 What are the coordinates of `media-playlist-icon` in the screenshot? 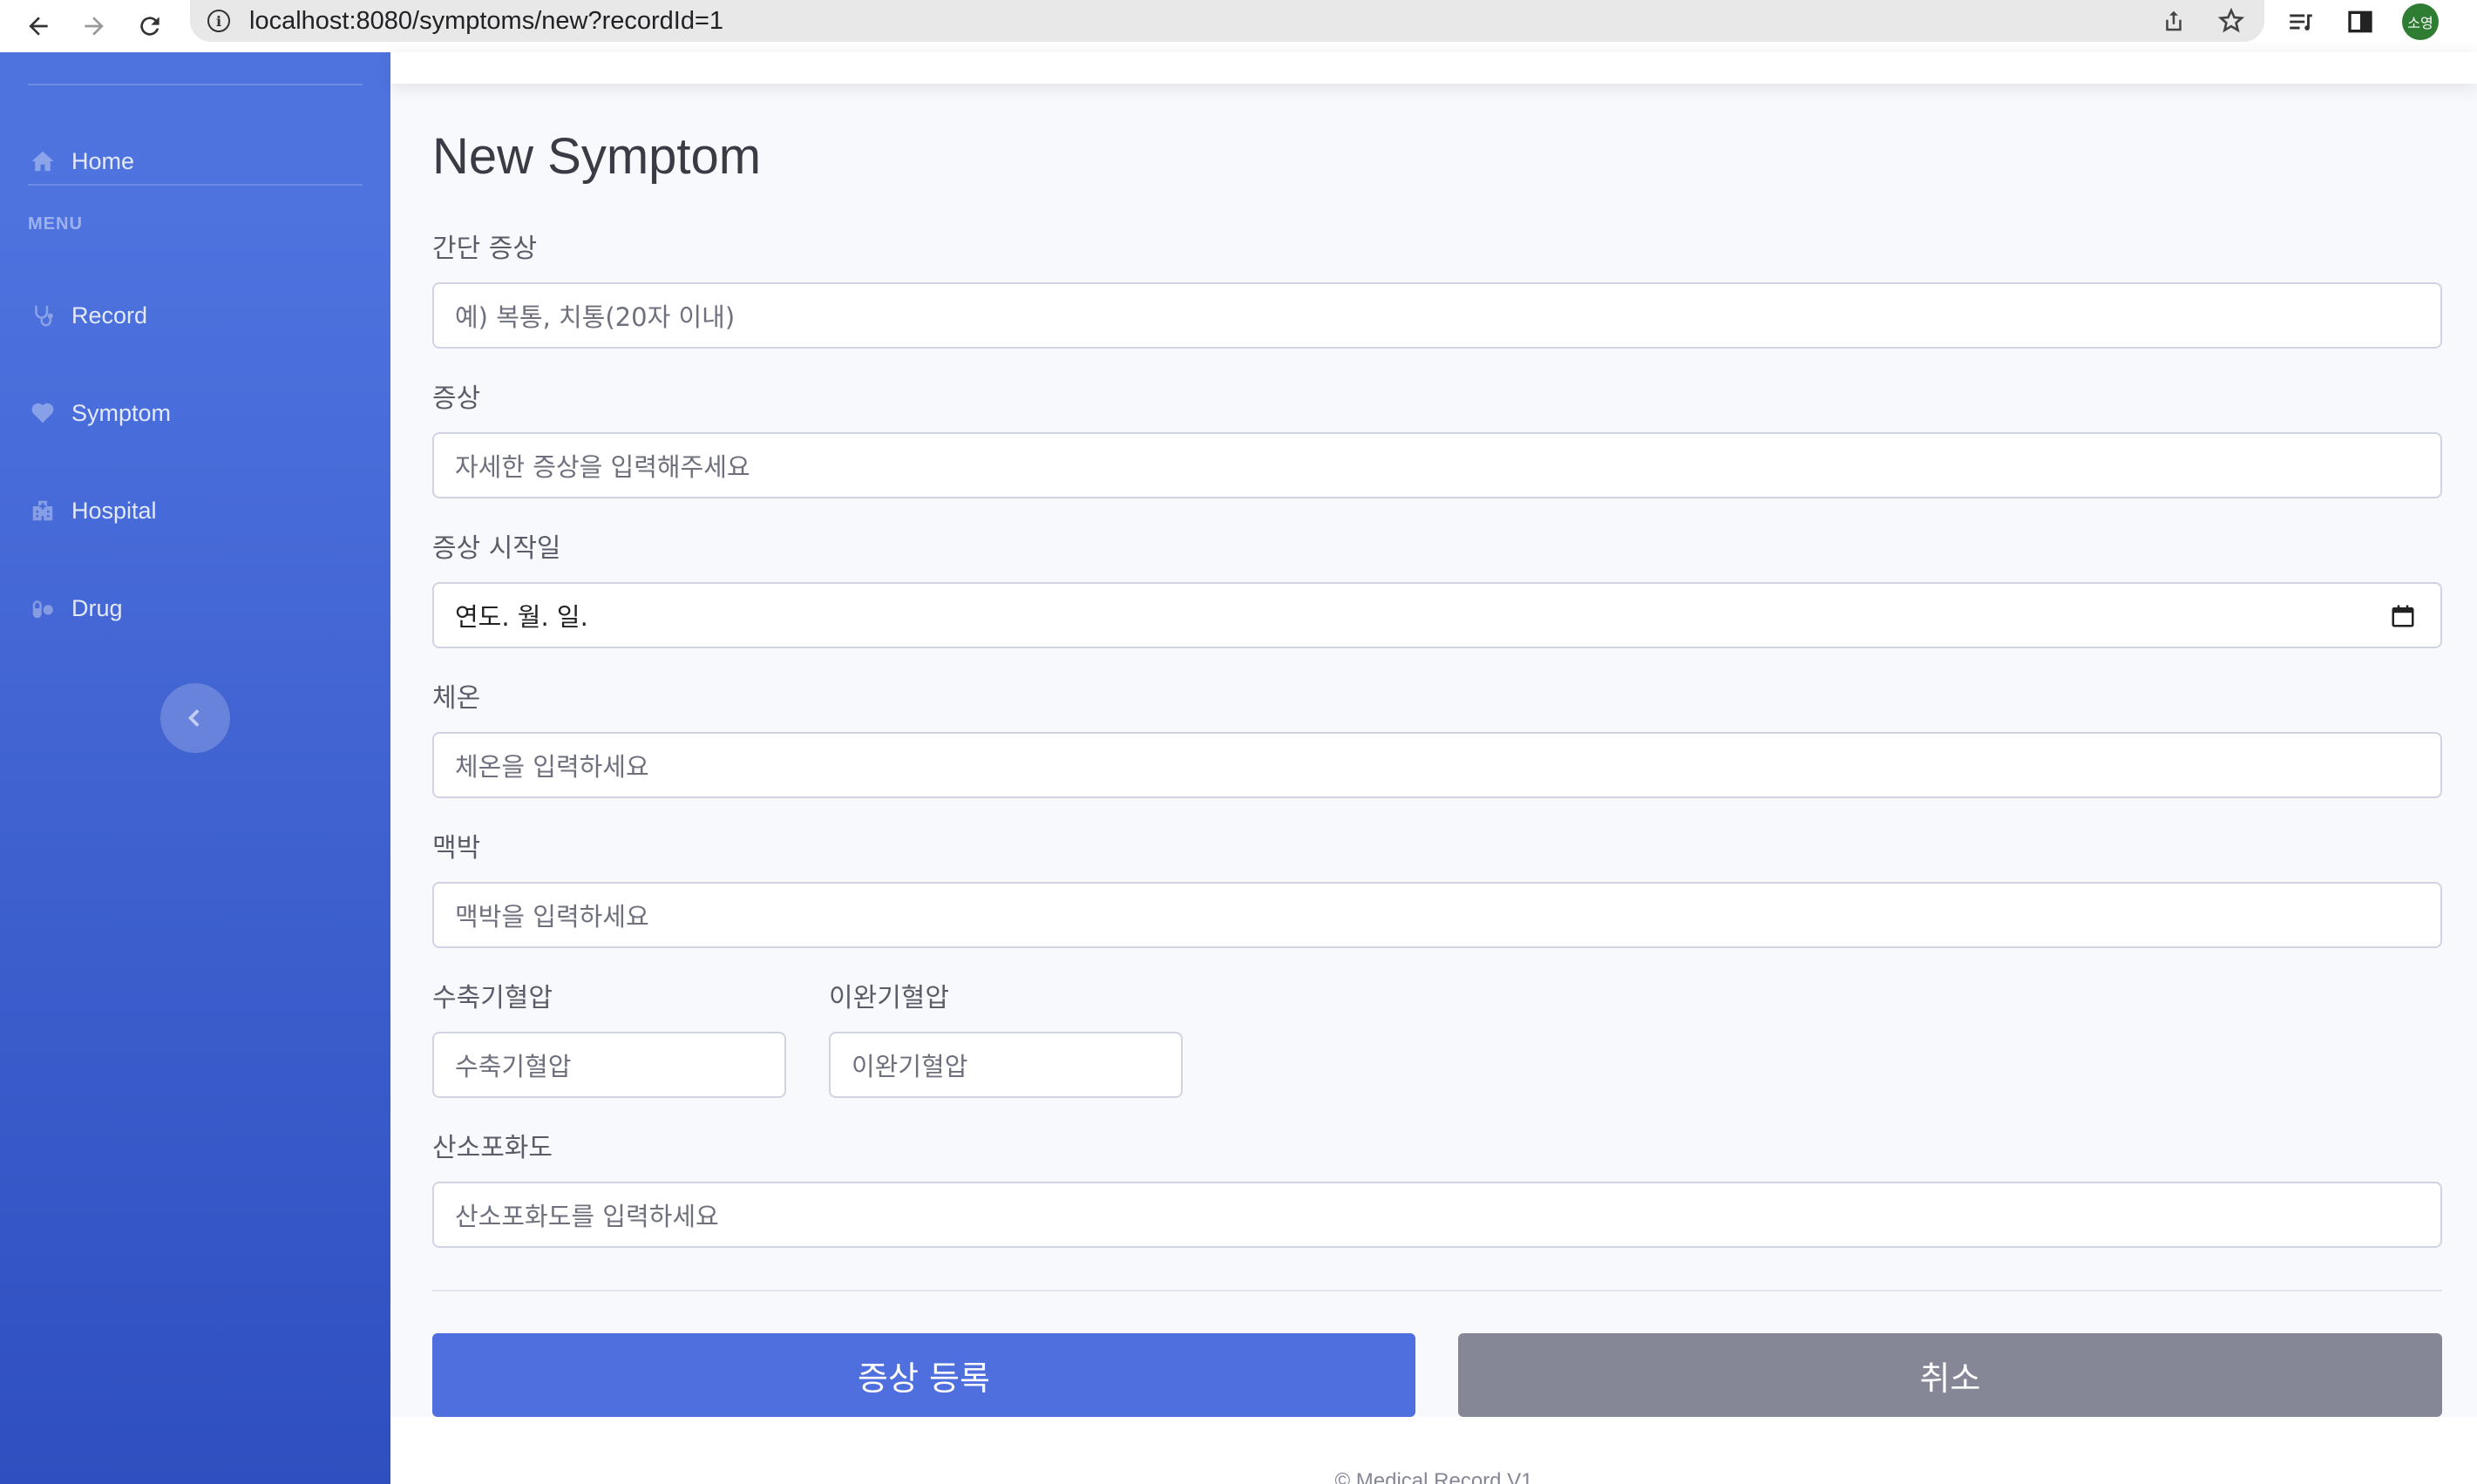 It's located at (2301, 21).